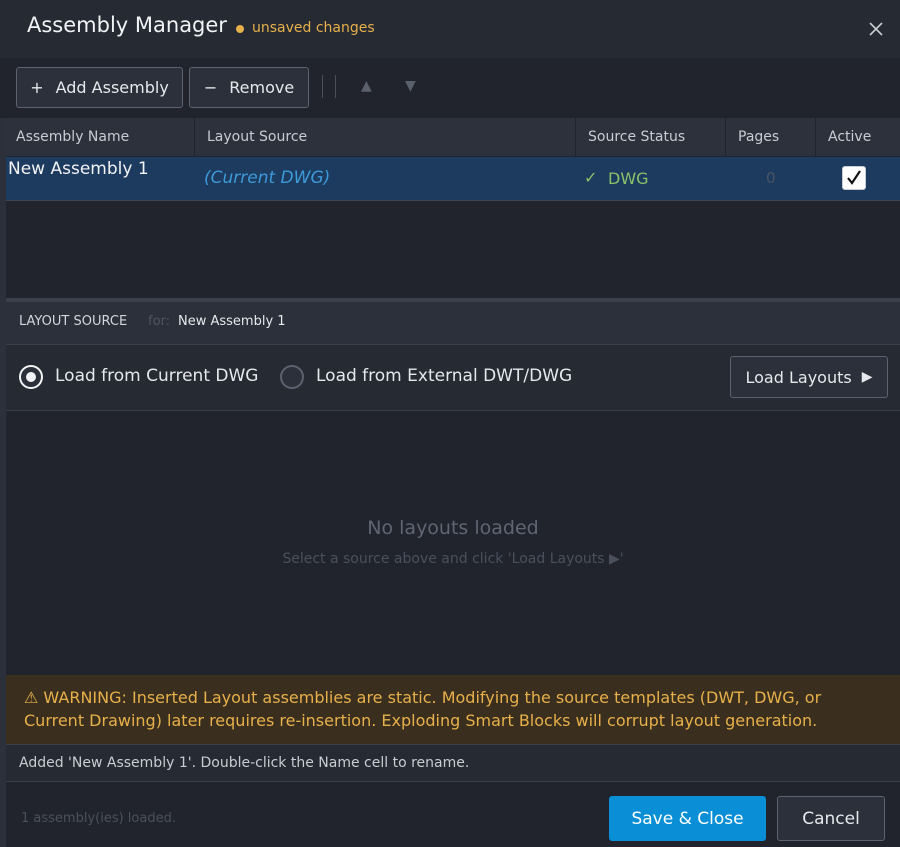 Image resolution: width=900 pixels, height=847 pixels. I want to click on column-header-assembly-name: Assembly Name, so click(72, 137).